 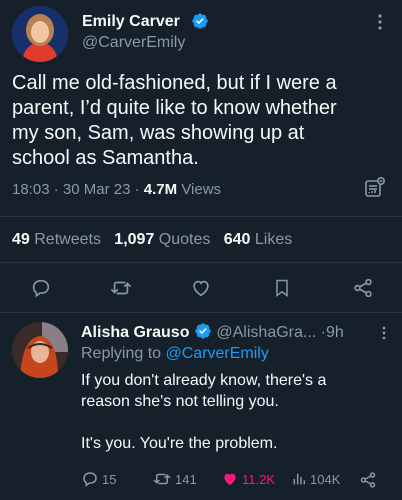 I want to click on quotes-stat: 1,097 Quotes, so click(x=162, y=239).